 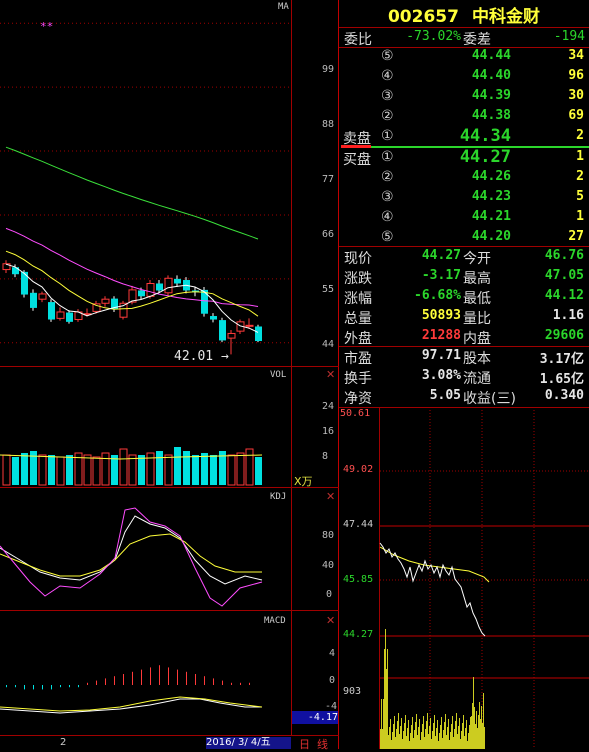 I want to click on quote-label: 净资, so click(x=358, y=399).